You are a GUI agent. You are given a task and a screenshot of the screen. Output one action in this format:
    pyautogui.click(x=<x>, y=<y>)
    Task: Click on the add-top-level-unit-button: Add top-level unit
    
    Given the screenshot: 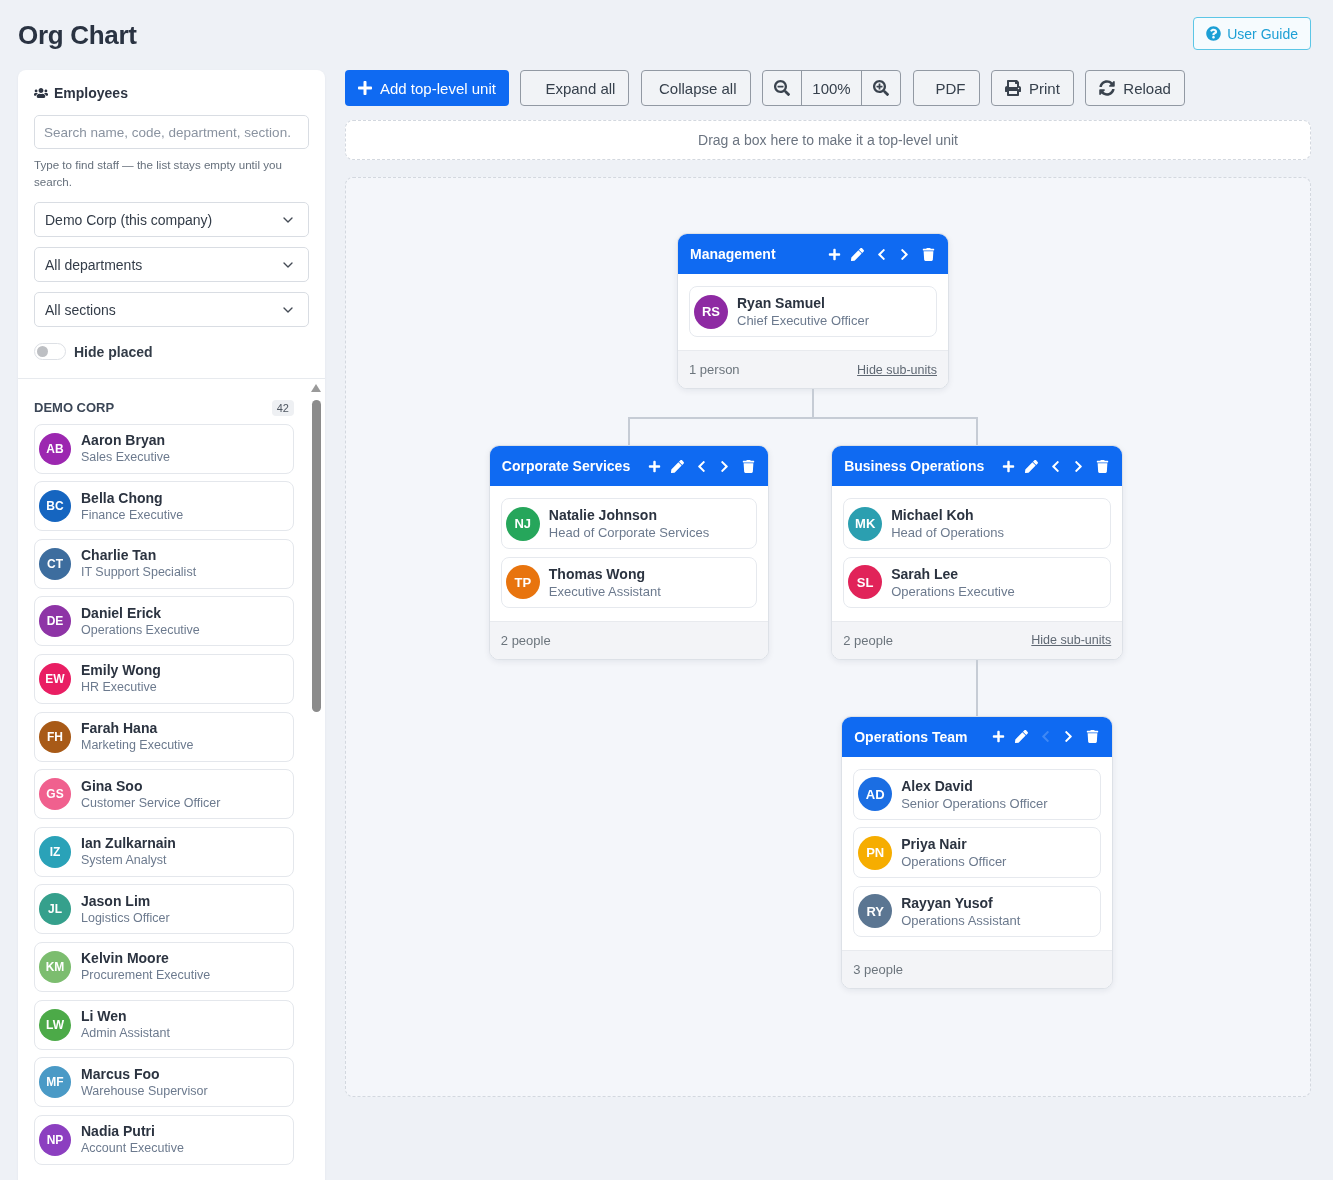 What is the action you would take?
    pyautogui.click(x=427, y=88)
    